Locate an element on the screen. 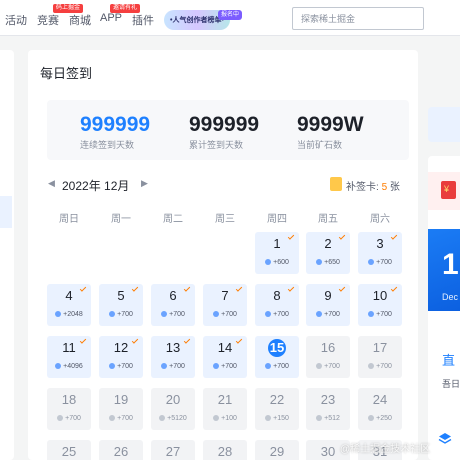 This screenshot has height=460, width=460. day-points: +100 is located at coordinates (225, 418).